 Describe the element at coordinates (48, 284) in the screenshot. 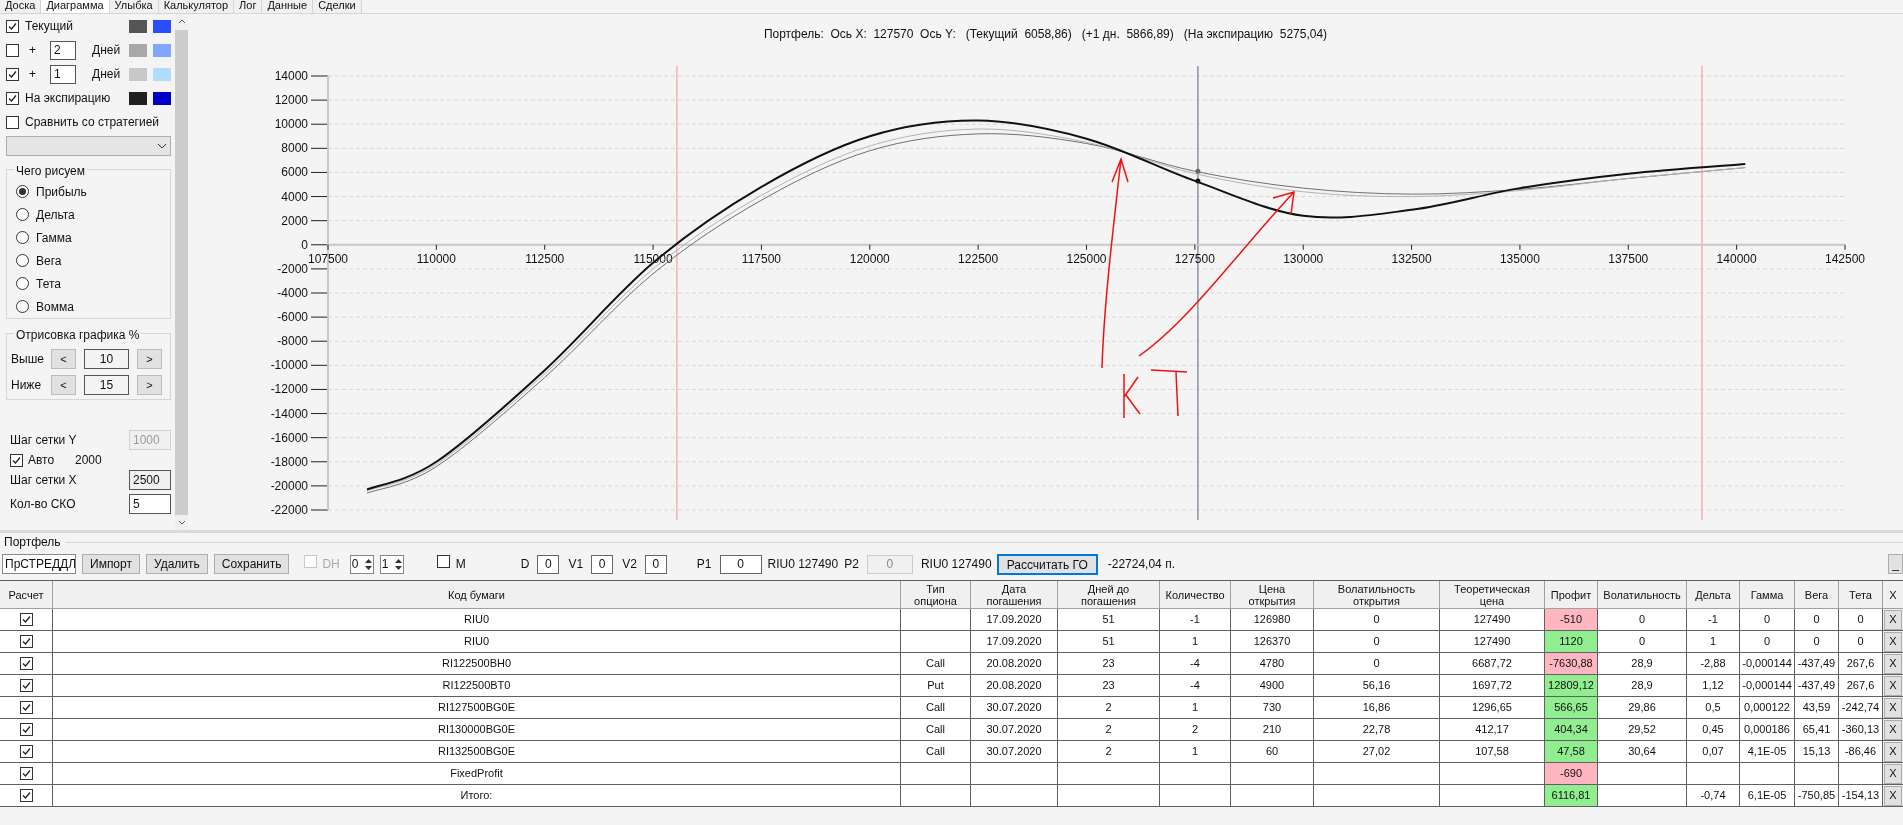

I see `radio-label: Тета` at that location.